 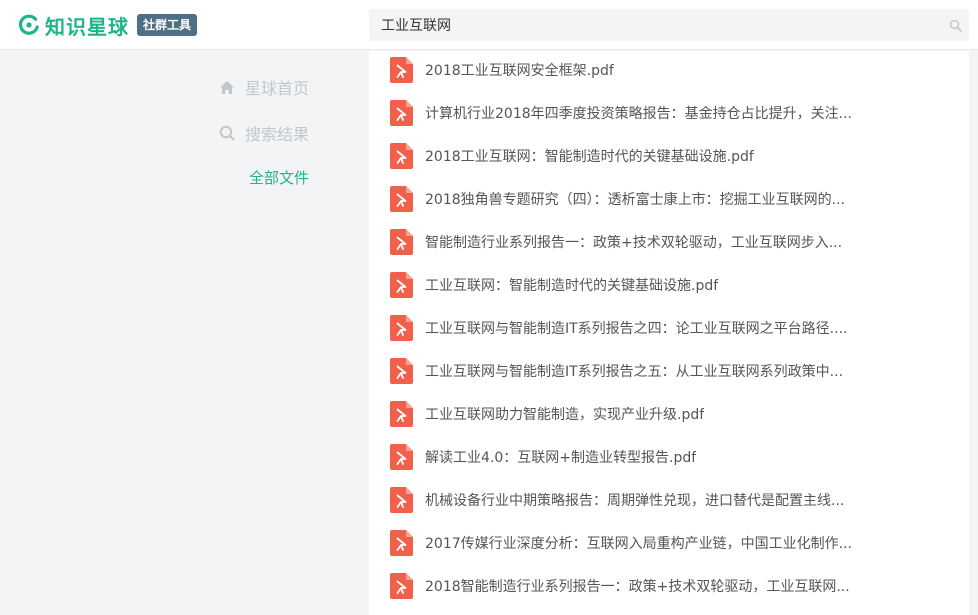 I want to click on file-list-item: 工业互联网助力智能制造，实现产业升级.pdf, so click(x=669, y=413).